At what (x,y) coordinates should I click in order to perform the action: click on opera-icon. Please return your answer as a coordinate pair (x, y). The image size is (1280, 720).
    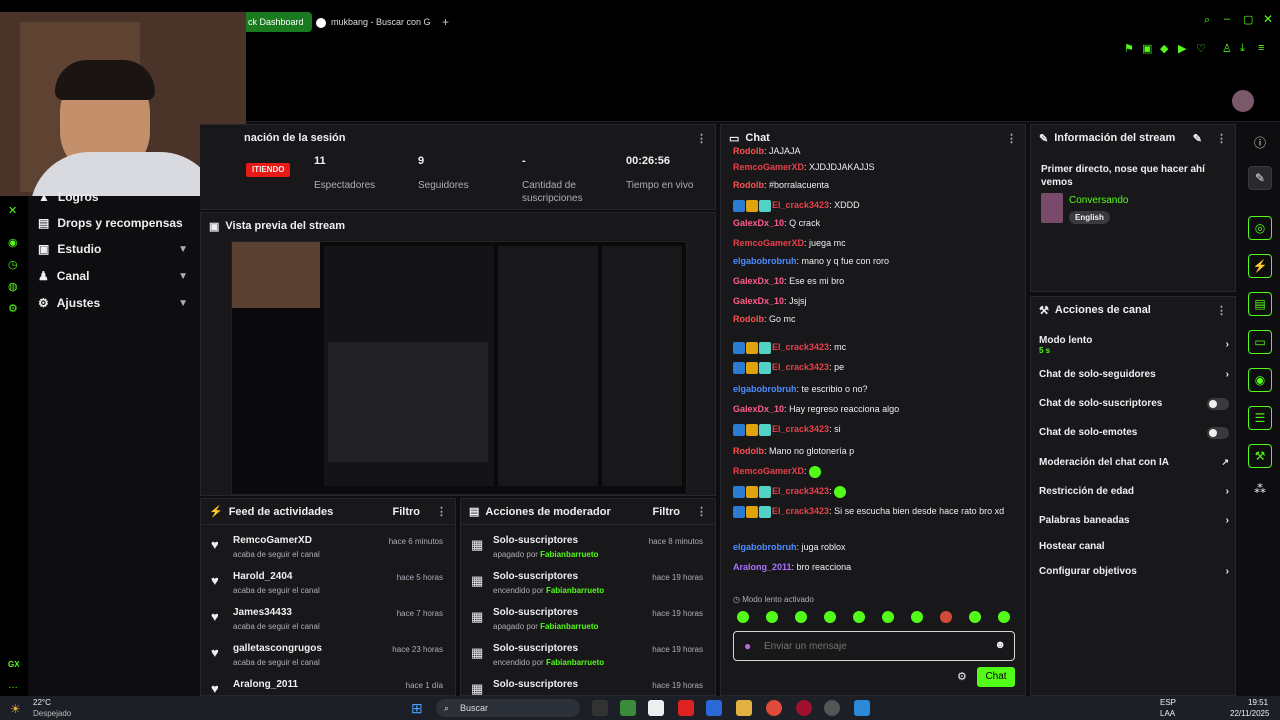
    Looking at the image, I should click on (804, 708).